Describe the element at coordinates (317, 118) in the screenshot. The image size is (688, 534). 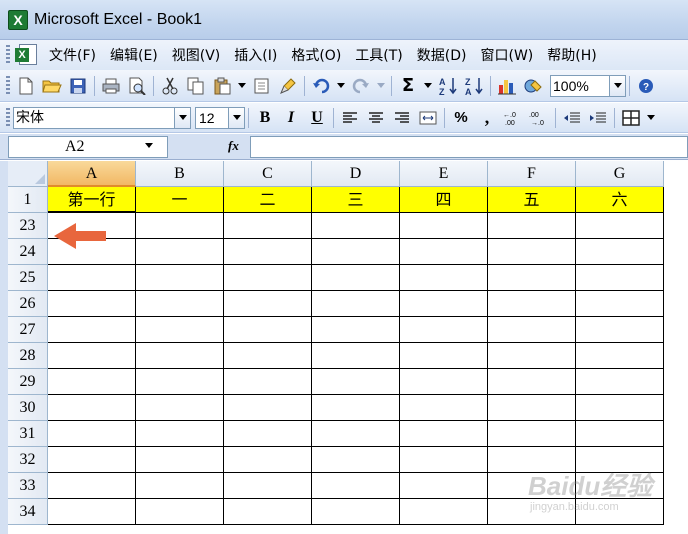
I see `underline-button: U` at that location.